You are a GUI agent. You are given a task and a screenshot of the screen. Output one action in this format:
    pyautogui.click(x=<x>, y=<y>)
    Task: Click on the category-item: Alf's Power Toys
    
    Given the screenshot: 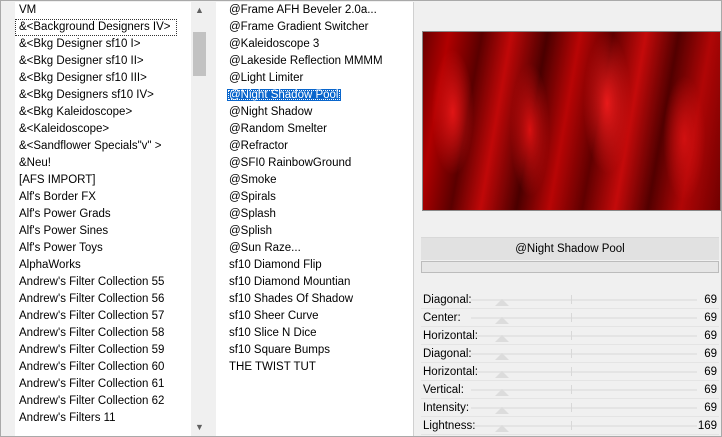 What is the action you would take?
    pyautogui.click(x=110, y=248)
    